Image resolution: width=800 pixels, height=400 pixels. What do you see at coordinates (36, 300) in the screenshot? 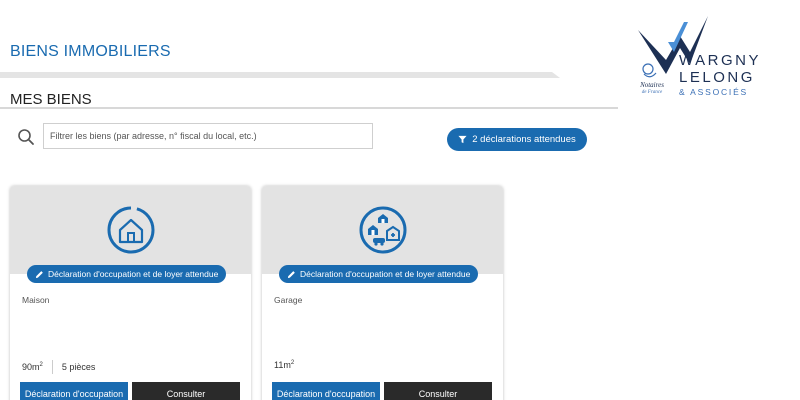
I see `property-type: Maison` at bounding box center [36, 300].